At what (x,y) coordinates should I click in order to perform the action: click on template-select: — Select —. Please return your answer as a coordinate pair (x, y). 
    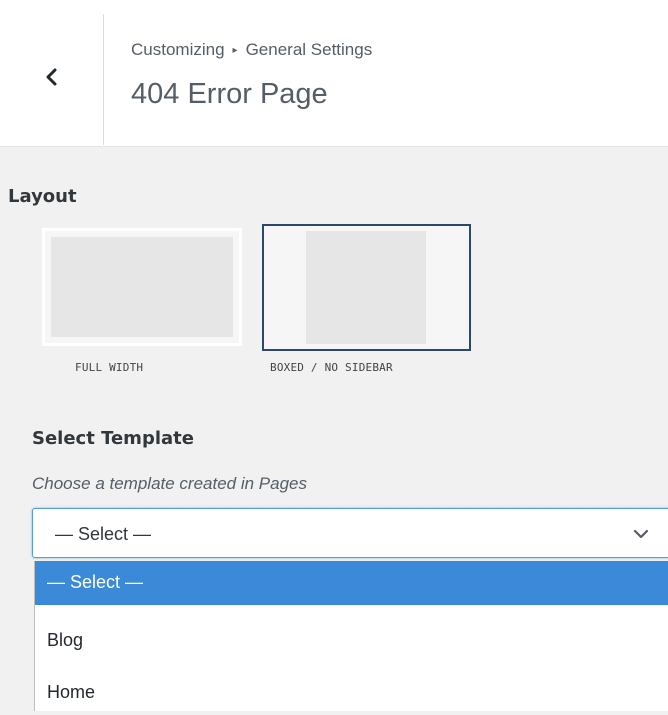
    Looking at the image, I should click on (350, 533).